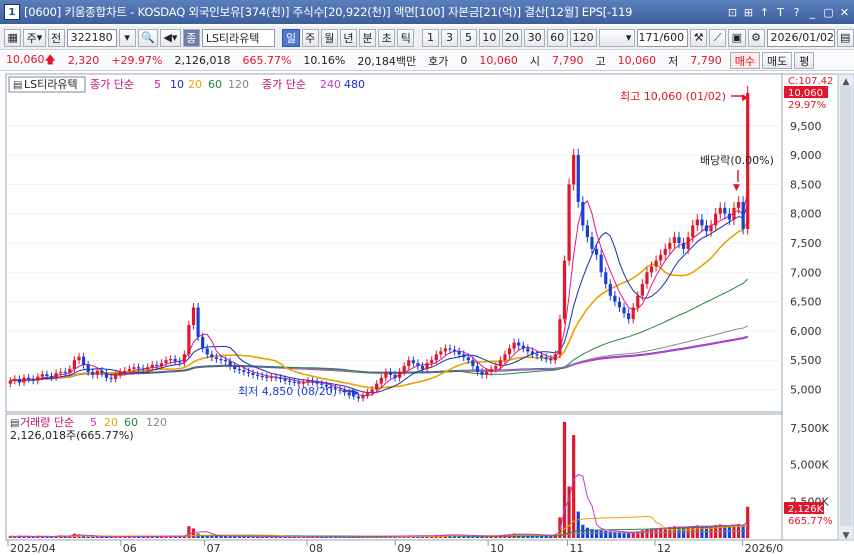  I want to click on candle-count-input: 171/600, so click(663, 37).